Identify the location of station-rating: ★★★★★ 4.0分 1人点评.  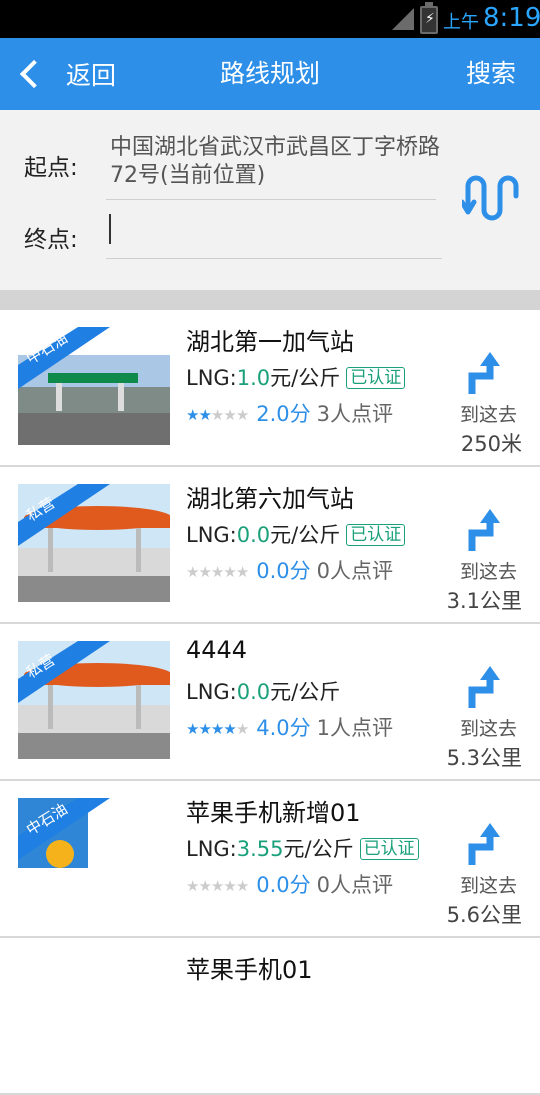
(289, 727).